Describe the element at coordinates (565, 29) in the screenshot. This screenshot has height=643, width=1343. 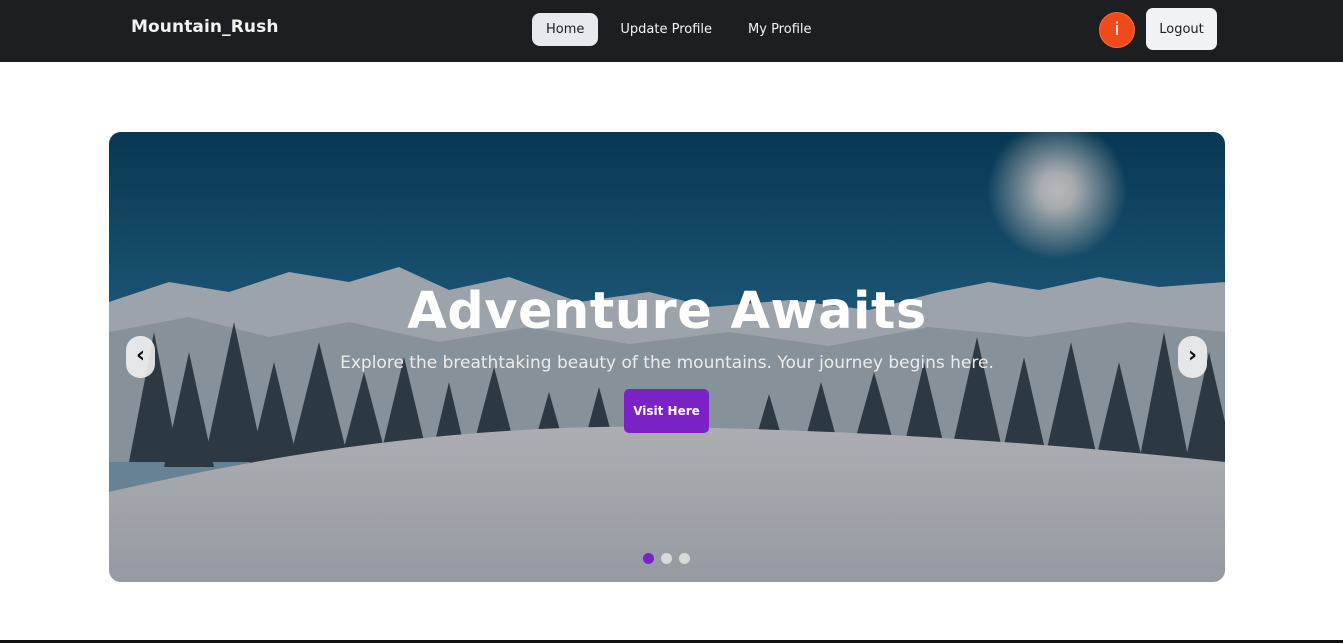
I see `nav-home: Home` at that location.